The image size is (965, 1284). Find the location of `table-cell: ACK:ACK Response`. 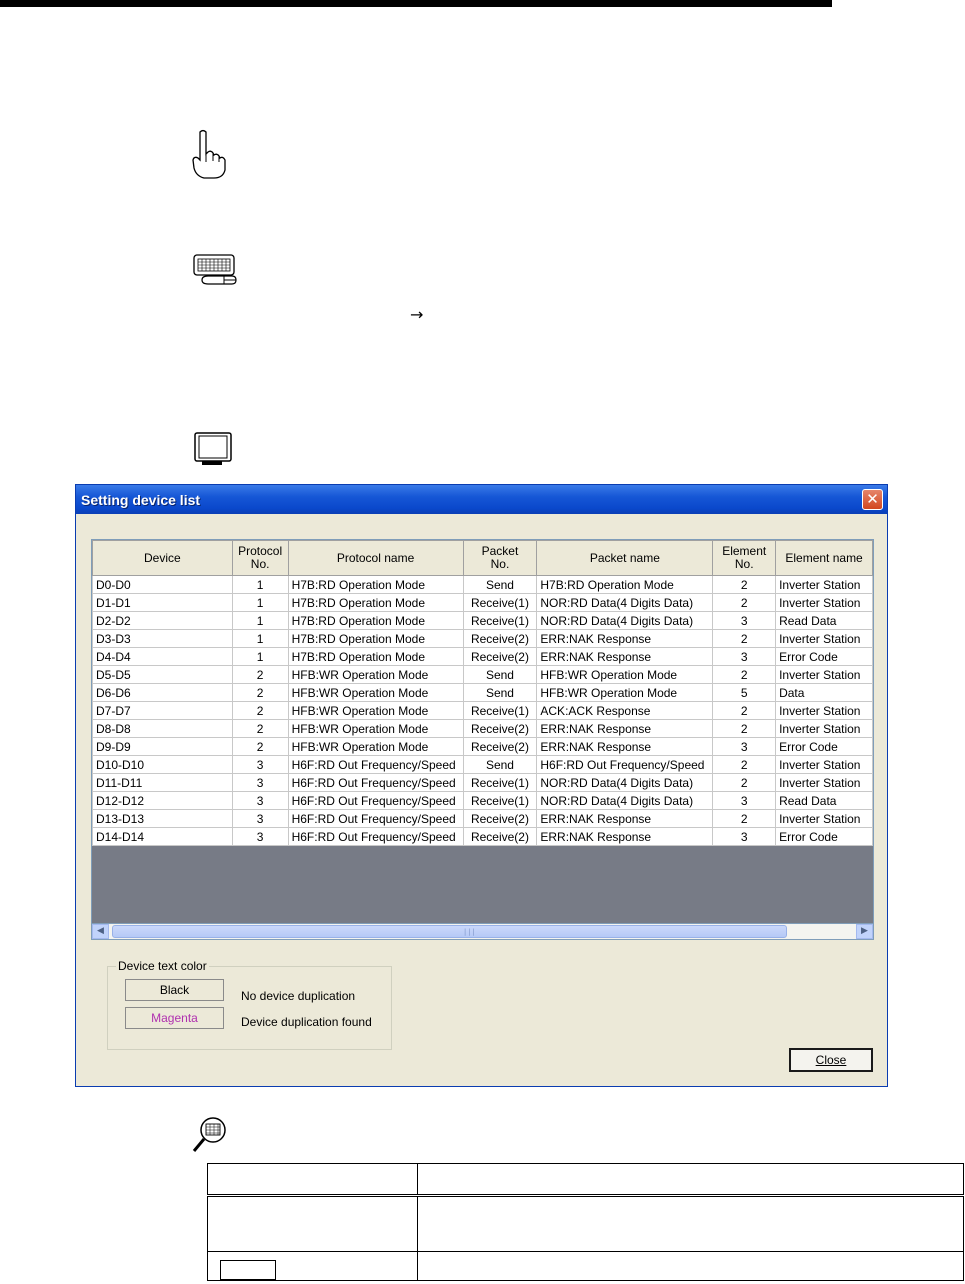

table-cell: ACK:ACK Response is located at coordinates (625, 710).